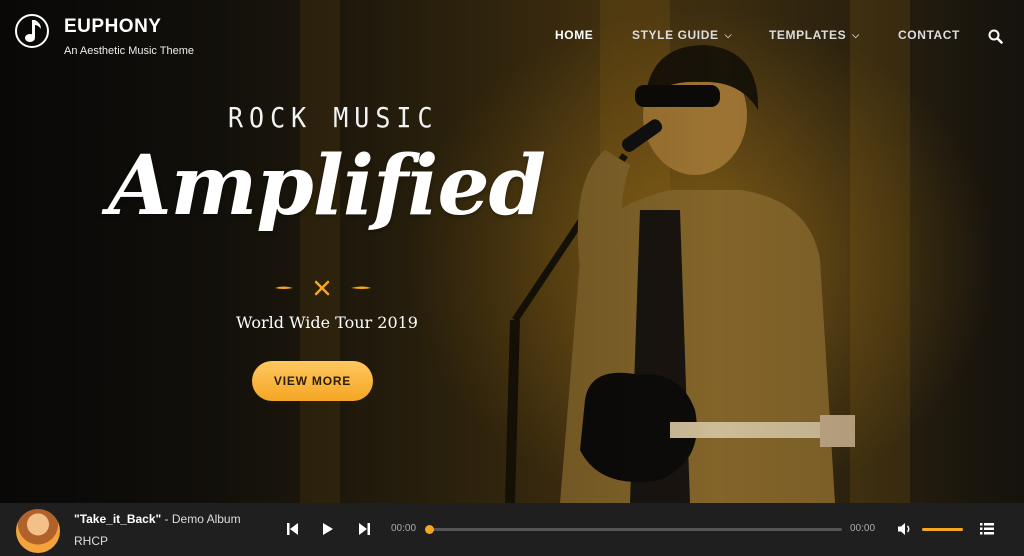 This screenshot has height=556, width=1024. Describe the element at coordinates (38, 531) in the screenshot. I see `album-cover` at that location.